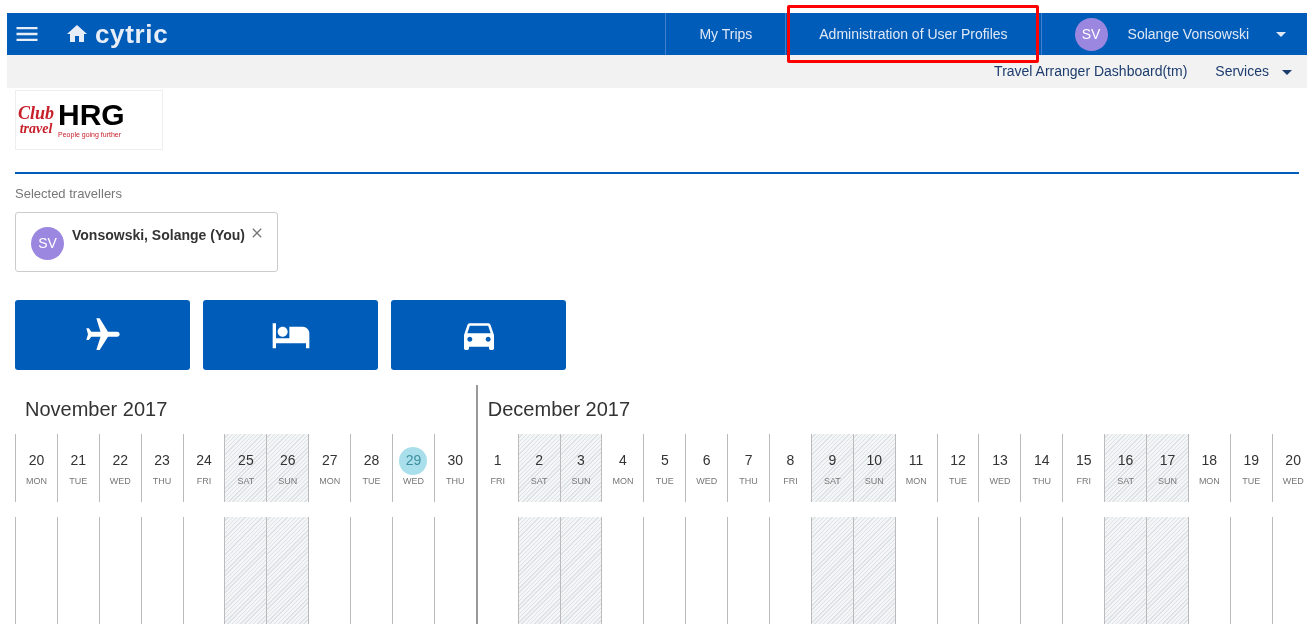  What do you see at coordinates (832, 461) in the screenshot?
I see `day-number: 9` at bounding box center [832, 461].